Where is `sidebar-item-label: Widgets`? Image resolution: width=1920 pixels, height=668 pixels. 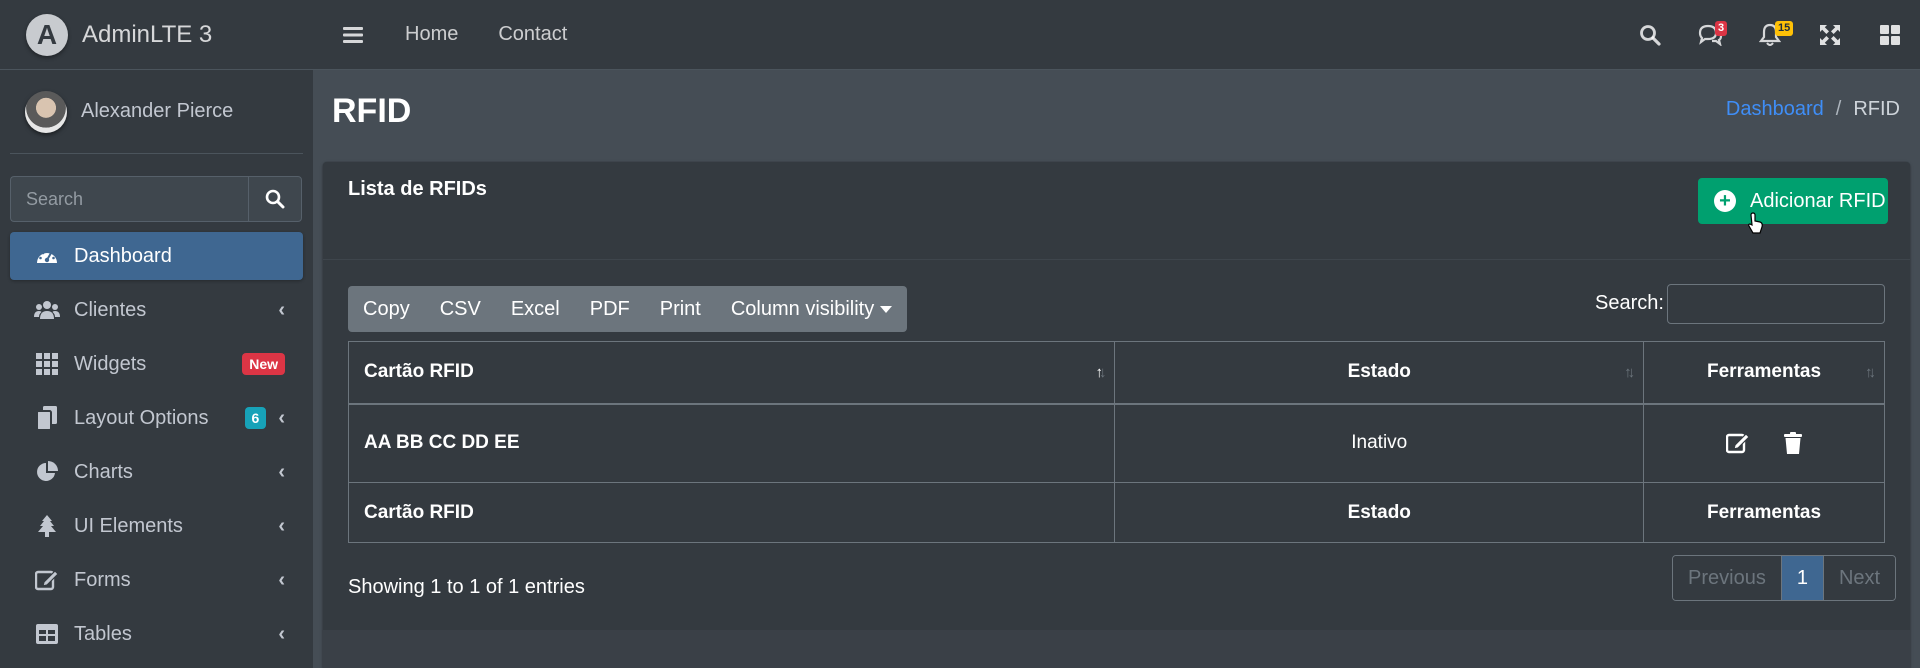 sidebar-item-label: Widgets is located at coordinates (110, 363).